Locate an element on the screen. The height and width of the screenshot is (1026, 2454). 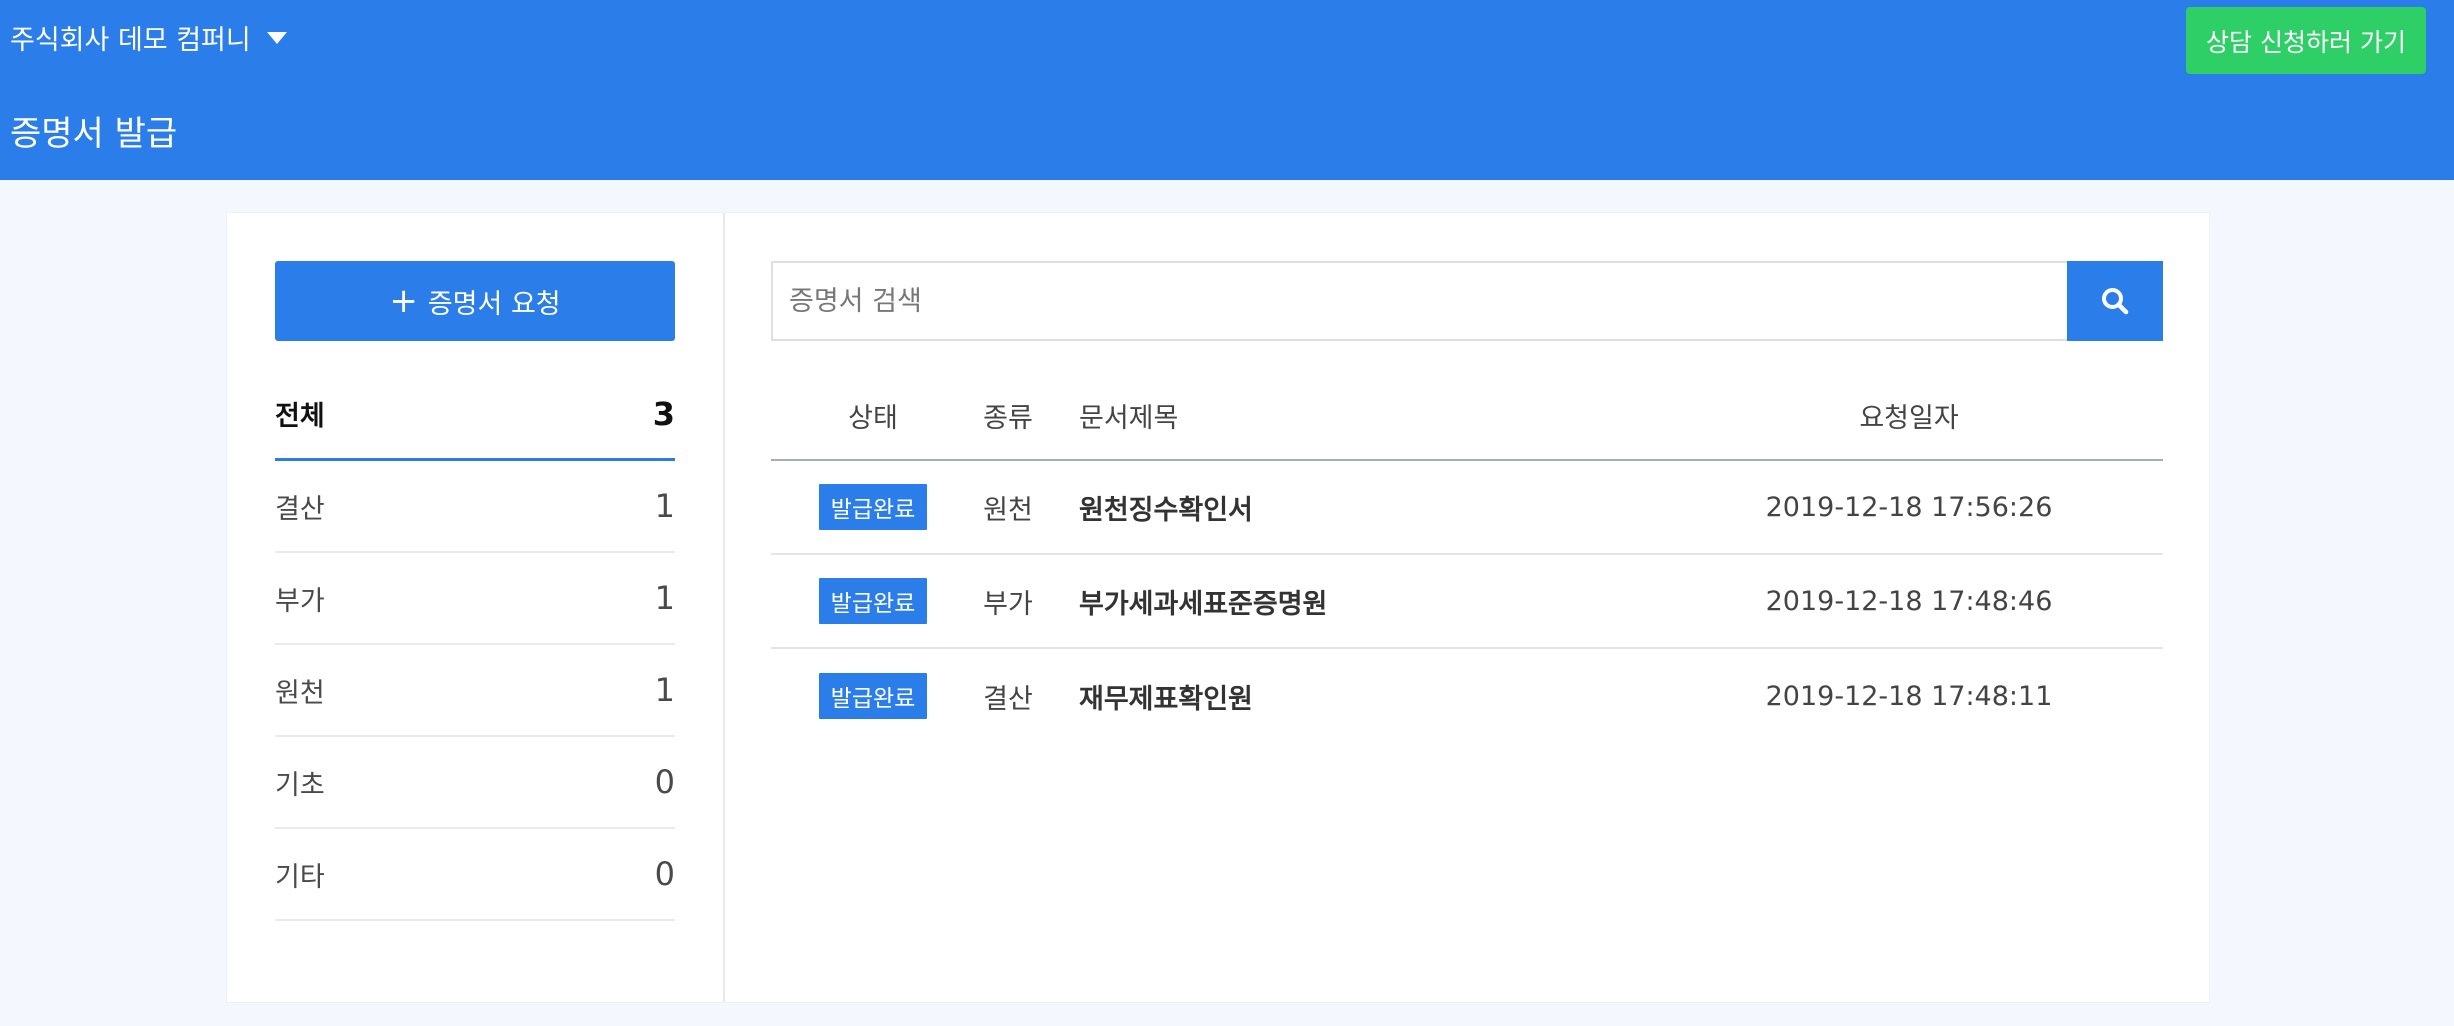
company-selector: 주식회사 데모 컴퍼니 is located at coordinates (148, 37).